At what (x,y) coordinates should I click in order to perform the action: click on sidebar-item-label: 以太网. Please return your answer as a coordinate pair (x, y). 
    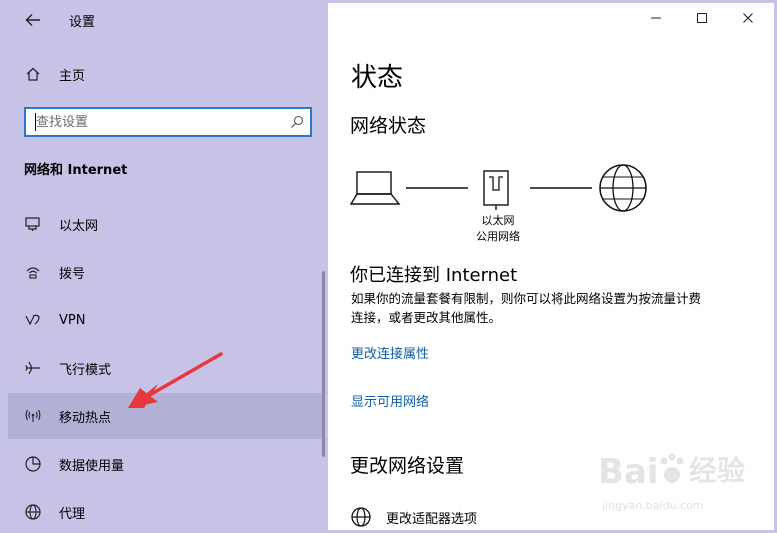
    Looking at the image, I should click on (79, 226).